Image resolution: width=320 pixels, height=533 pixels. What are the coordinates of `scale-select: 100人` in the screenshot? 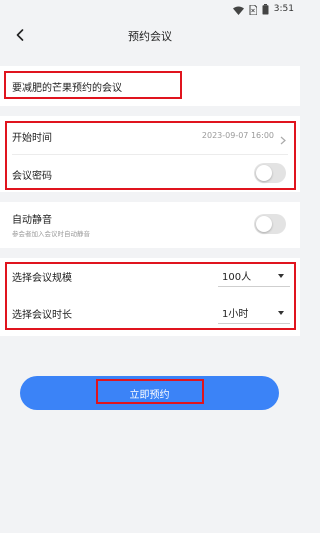 It's located at (254, 276).